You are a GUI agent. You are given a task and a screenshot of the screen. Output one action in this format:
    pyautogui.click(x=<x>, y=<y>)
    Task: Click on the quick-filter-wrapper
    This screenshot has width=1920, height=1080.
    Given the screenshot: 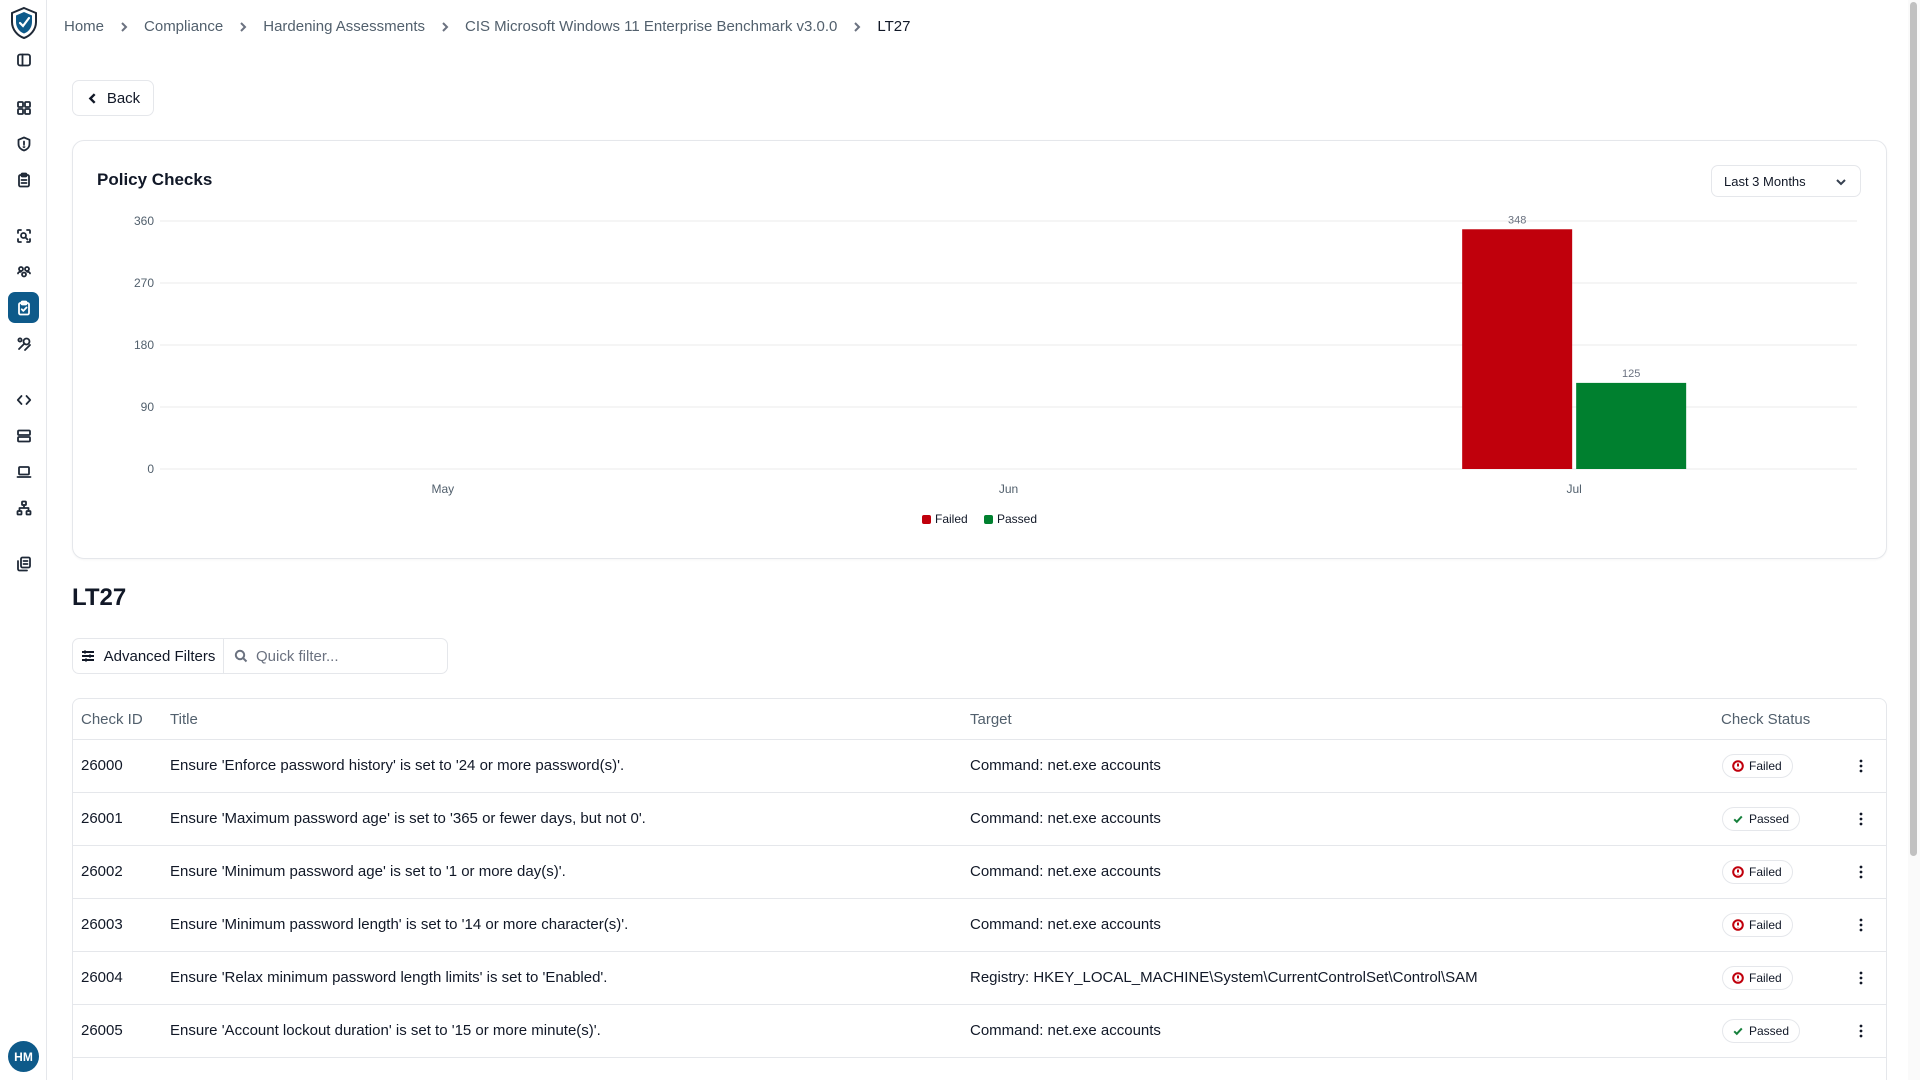 What is the action you would take?
    pyautogui.click(x=336, y=656)
    